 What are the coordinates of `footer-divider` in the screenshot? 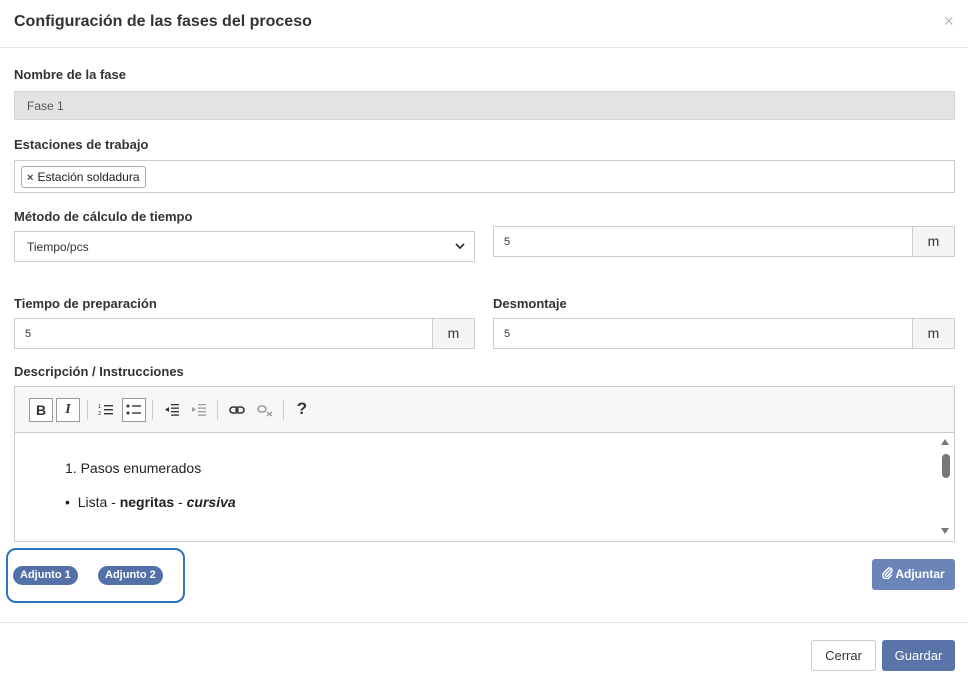 It's located at (484, 622).